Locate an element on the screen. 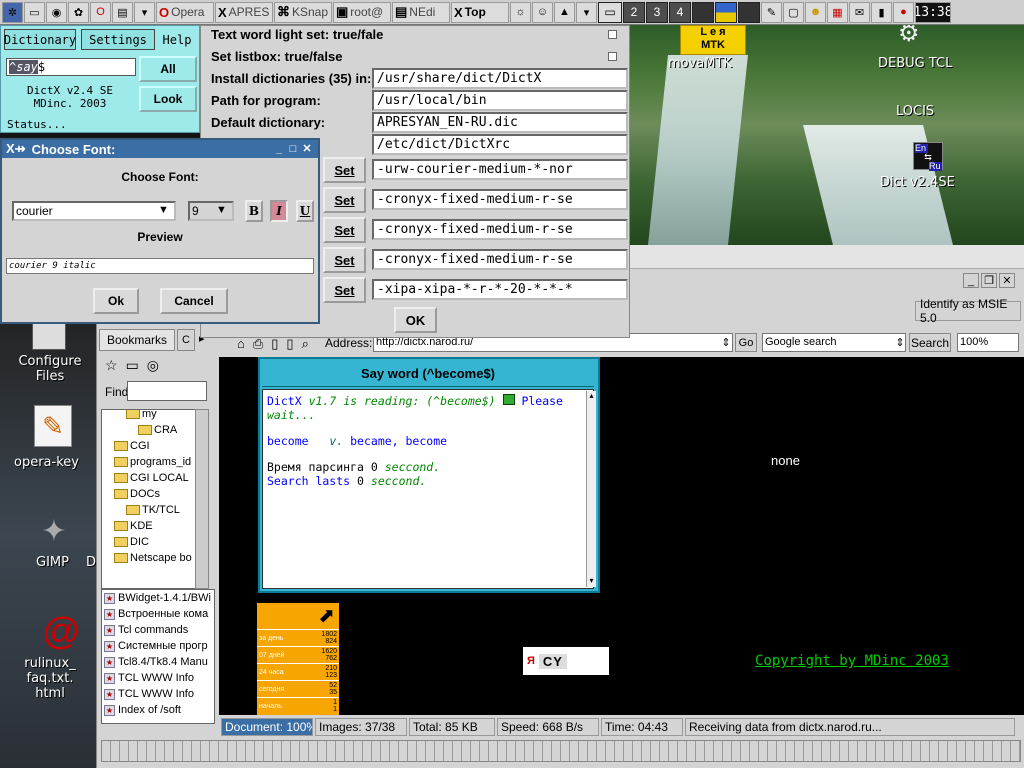 The image size is (1024, 768). desktop-1: ▭ is located at coordinates (610, 12).